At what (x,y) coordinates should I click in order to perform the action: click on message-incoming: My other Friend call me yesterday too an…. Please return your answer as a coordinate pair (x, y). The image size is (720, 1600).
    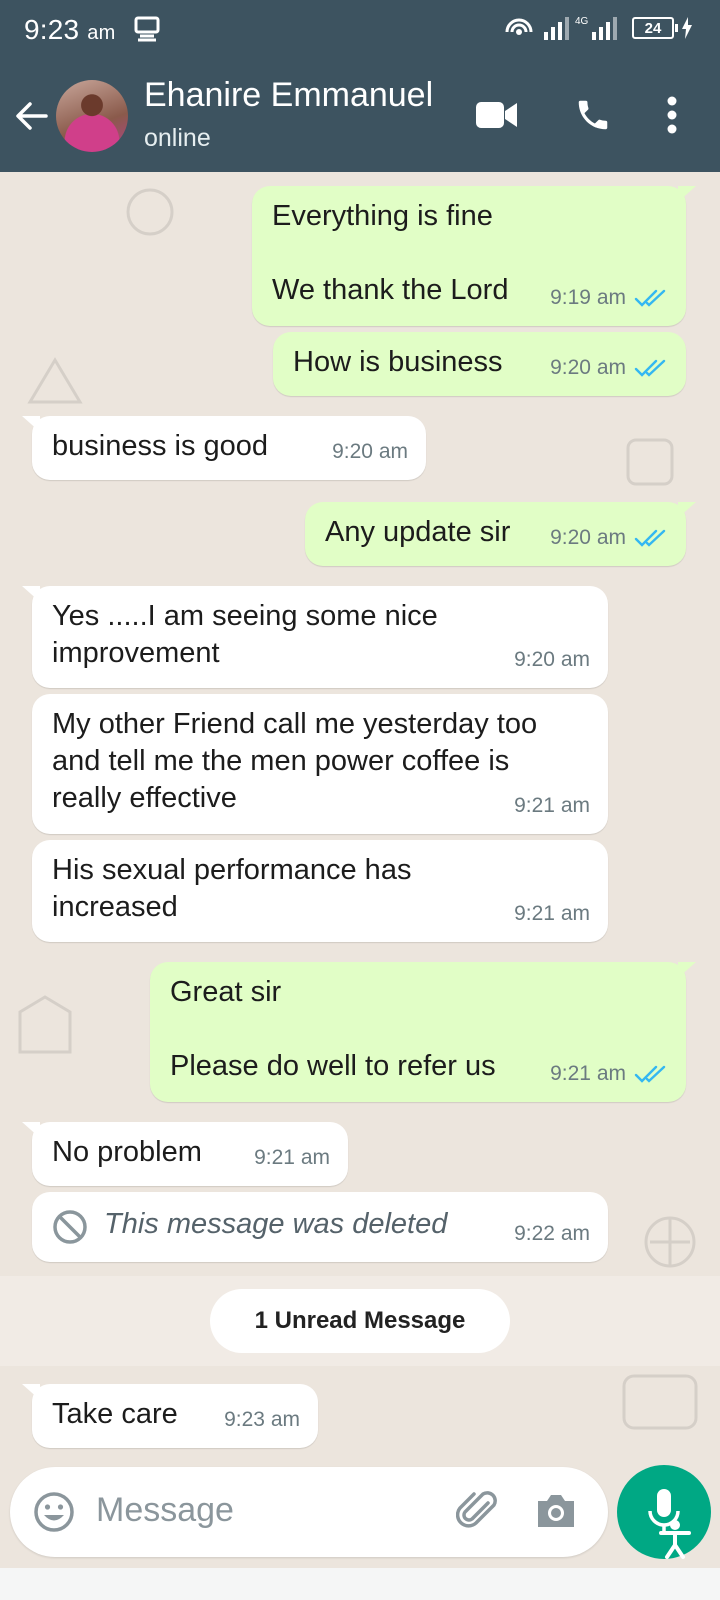
    Looking at the image, I should click on (320, 764).